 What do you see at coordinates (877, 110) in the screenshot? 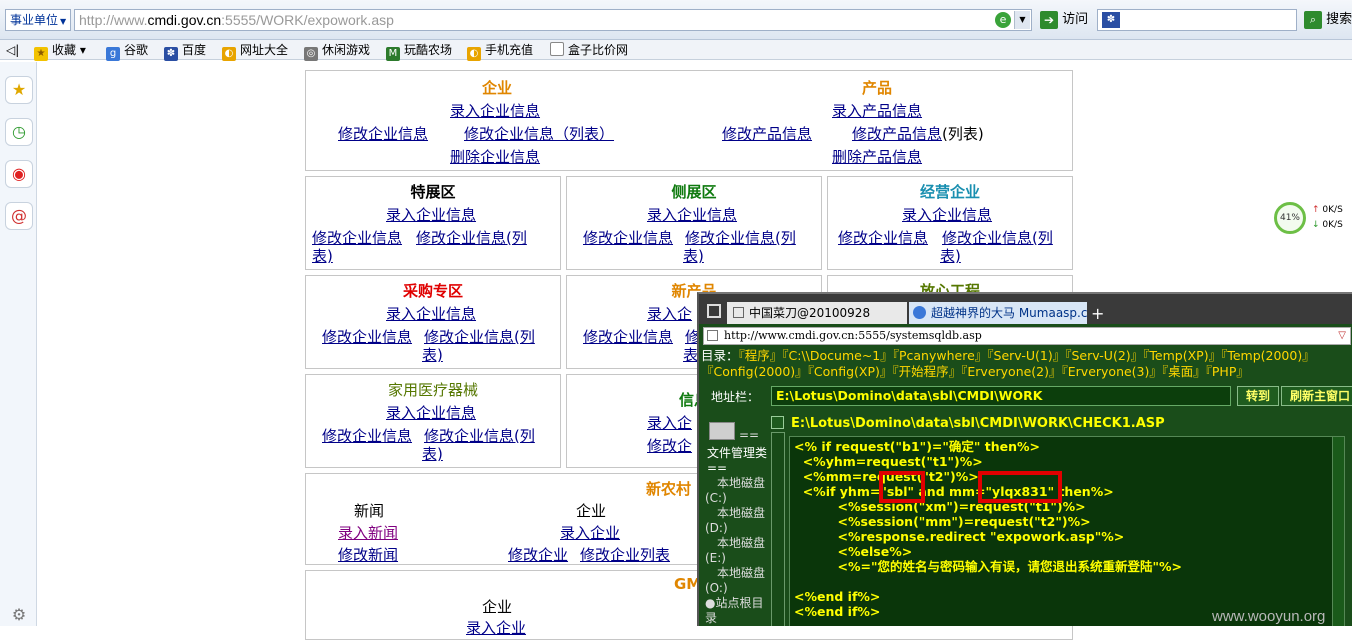
I see `product-add-link: 录入产品信息` at bounding box center [877, 110].